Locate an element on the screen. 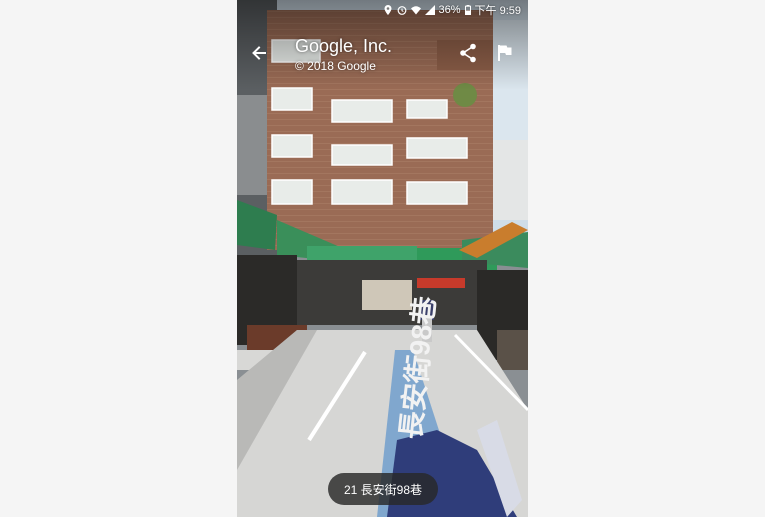 The width and height of the screenshot is (765, 517). arrow-left-icon is located at coordinates (259, 53).